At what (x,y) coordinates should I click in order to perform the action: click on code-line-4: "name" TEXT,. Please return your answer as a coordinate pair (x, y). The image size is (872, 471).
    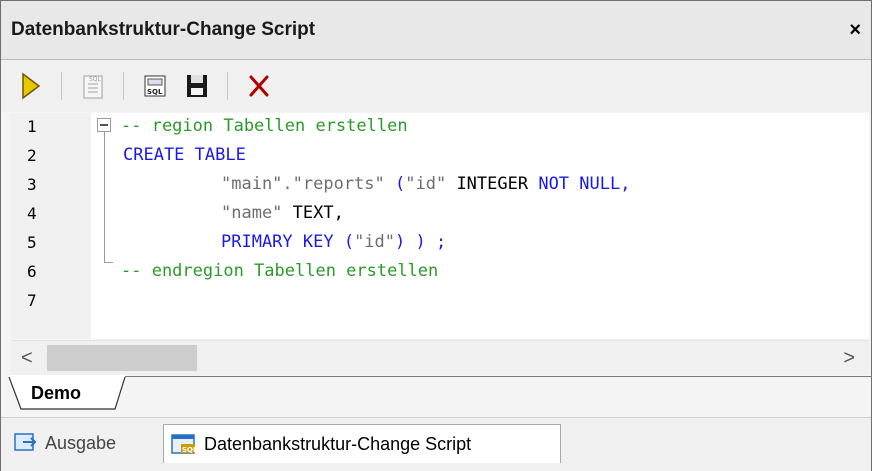
    Looking at the image, I should click on (282, 213).